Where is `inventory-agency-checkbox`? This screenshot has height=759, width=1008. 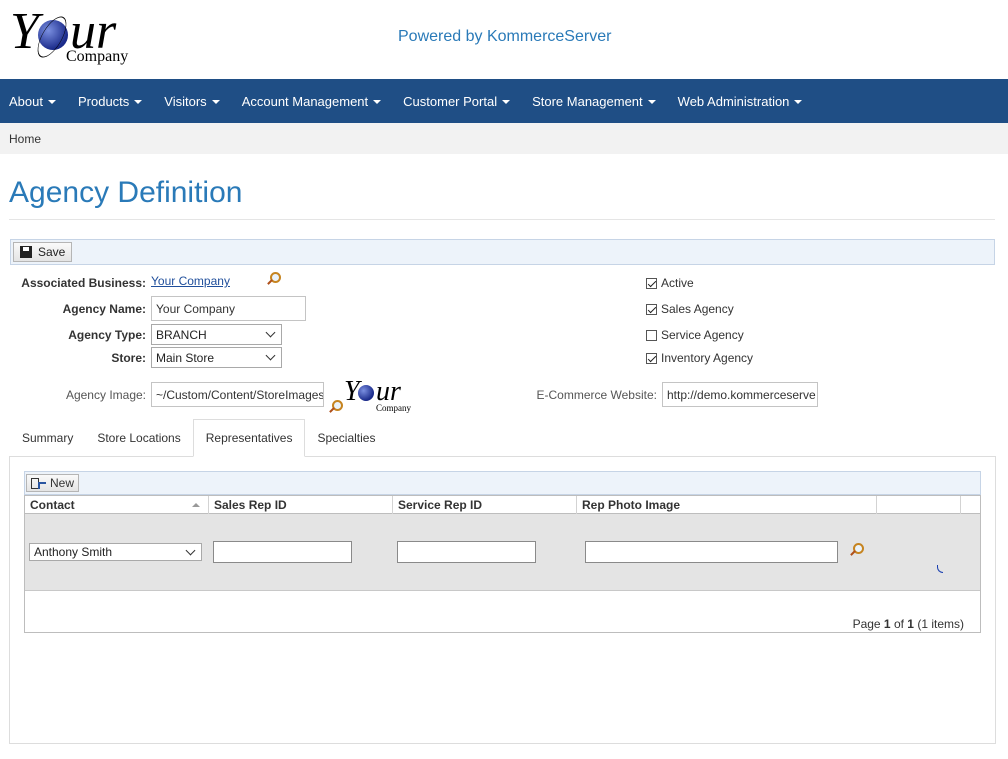 inventory-agency-checkbox is located at coordinates (651, 358).